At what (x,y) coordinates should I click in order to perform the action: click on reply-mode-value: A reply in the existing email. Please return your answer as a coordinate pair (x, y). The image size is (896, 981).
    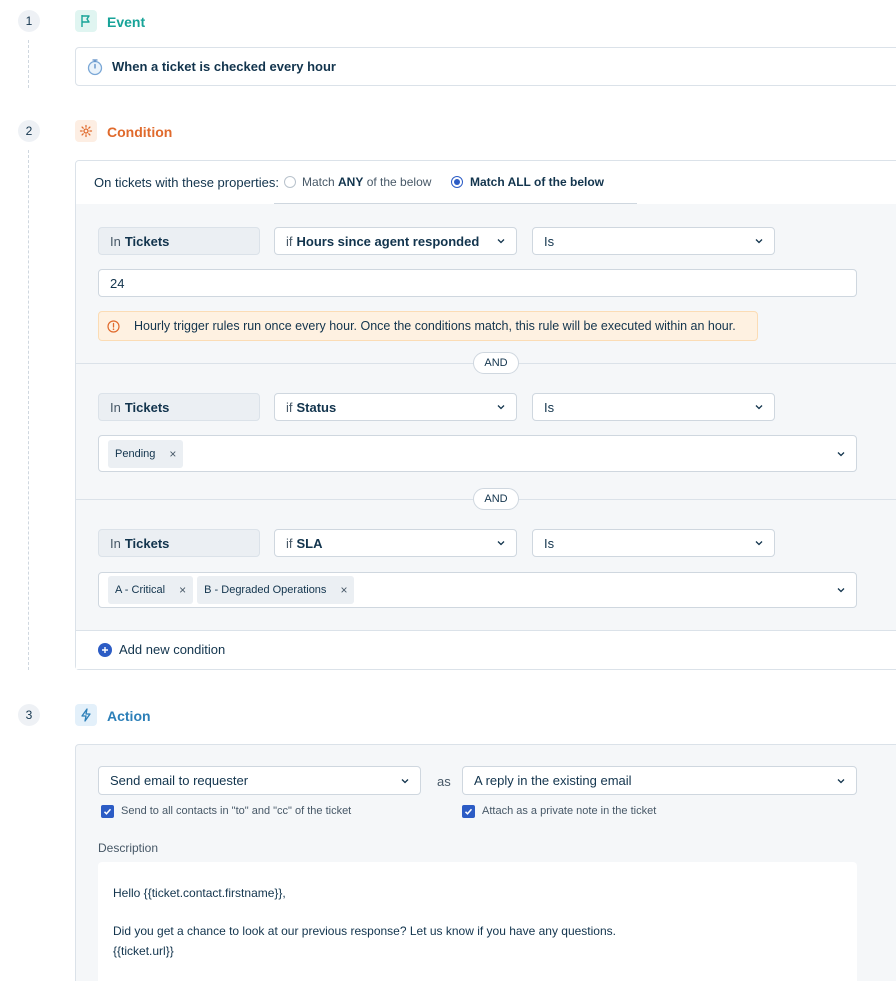
    Looking at the image, I should click on (553, 780).